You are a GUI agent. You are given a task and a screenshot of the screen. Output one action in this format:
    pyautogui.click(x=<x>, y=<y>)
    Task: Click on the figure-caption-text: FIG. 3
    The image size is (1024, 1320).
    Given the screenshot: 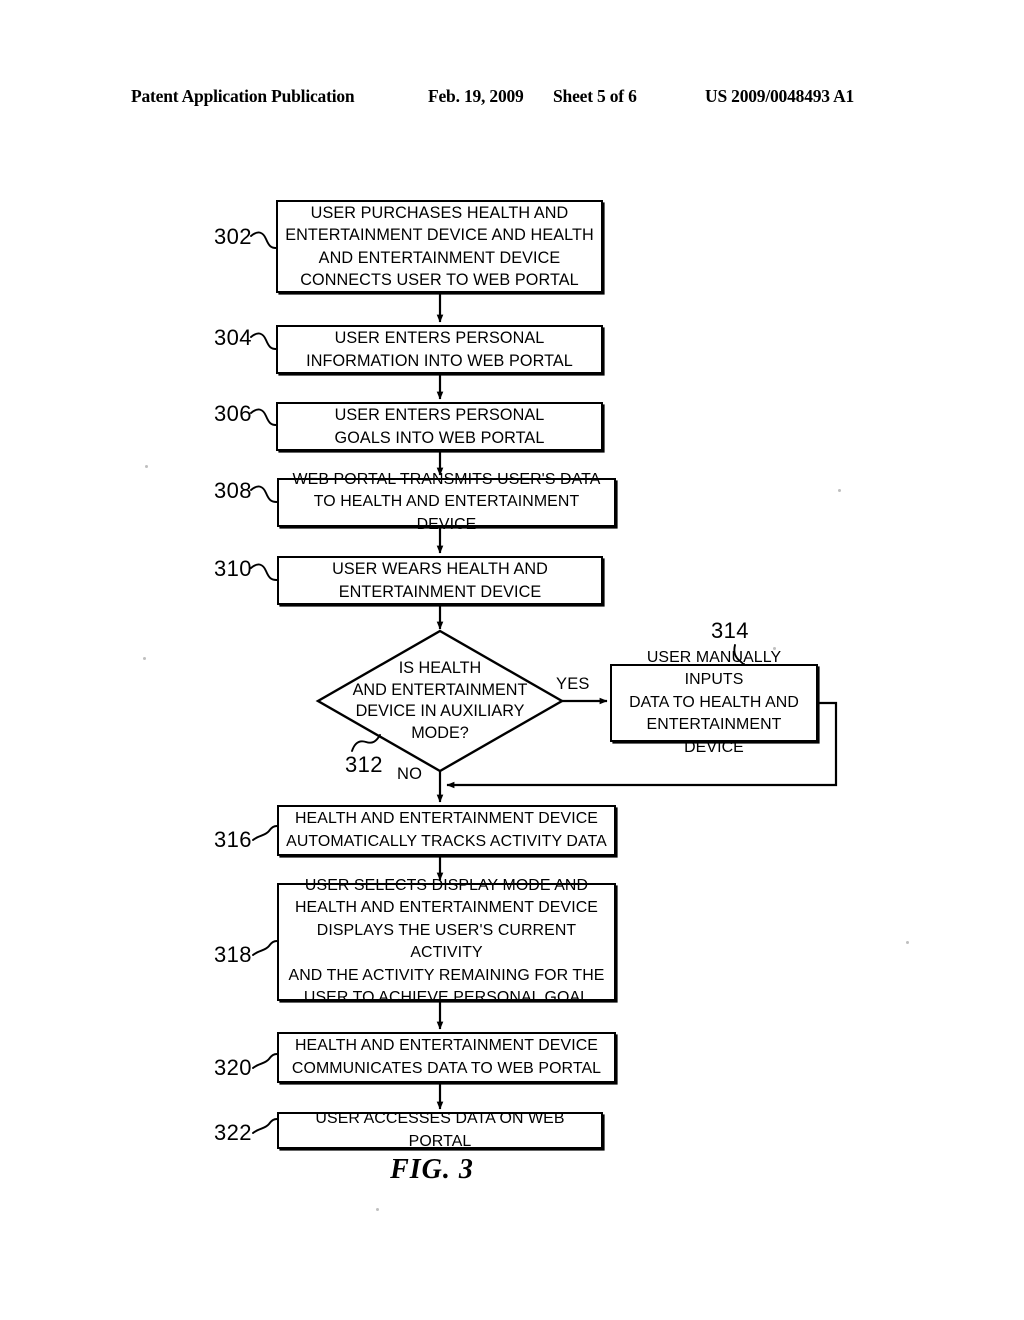 What is the action you would take?
    pyautogui.click(x=432, y=1169)
    